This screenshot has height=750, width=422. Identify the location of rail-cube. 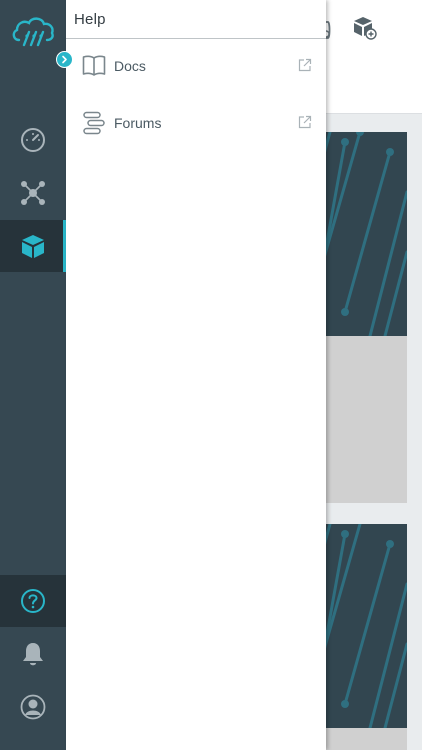
(33, 246).